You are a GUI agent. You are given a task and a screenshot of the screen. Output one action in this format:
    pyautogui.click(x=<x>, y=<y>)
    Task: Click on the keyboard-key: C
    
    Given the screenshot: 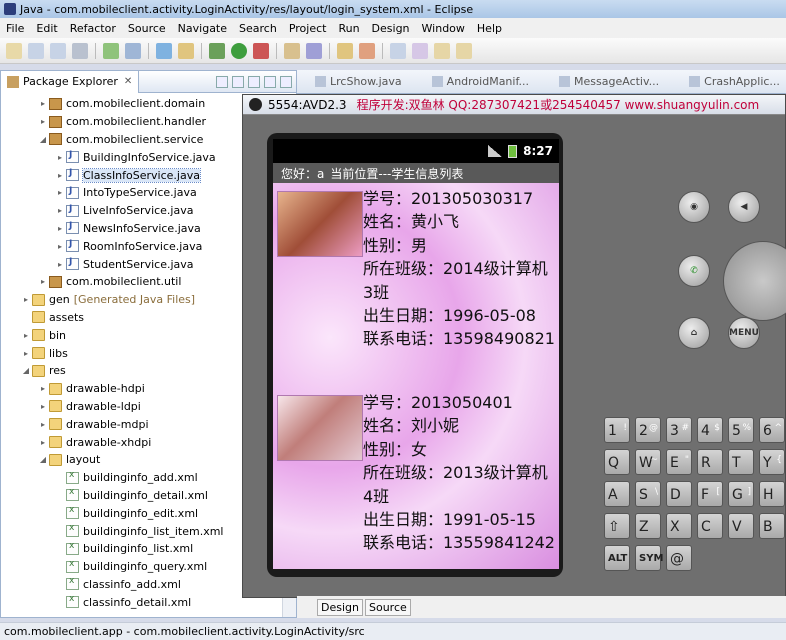 What is the action you would take?
    pyautogui.click(x=710, y=526)
    